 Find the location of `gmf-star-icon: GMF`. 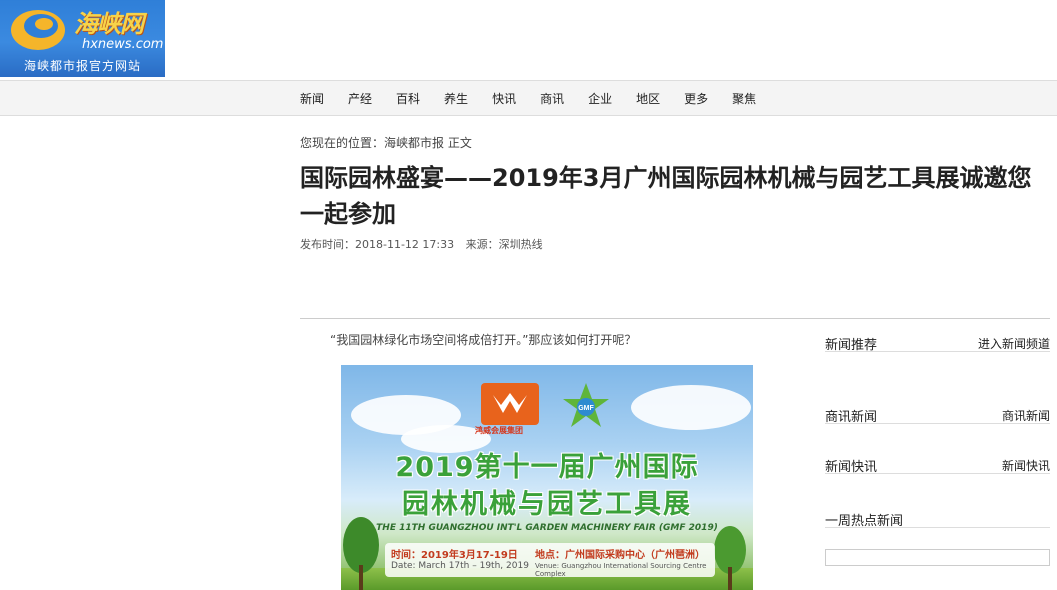

gmf-star-icon: GMF is located at coordinates (586, 405).